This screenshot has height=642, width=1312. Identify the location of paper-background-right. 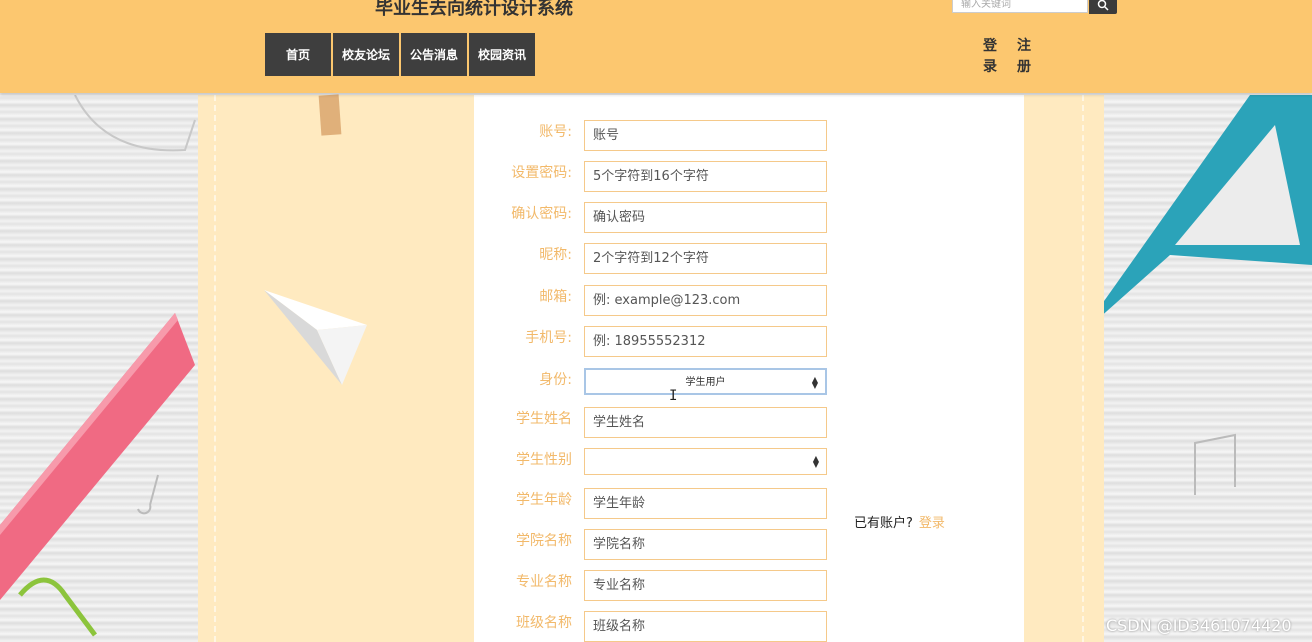
(1064, 368).